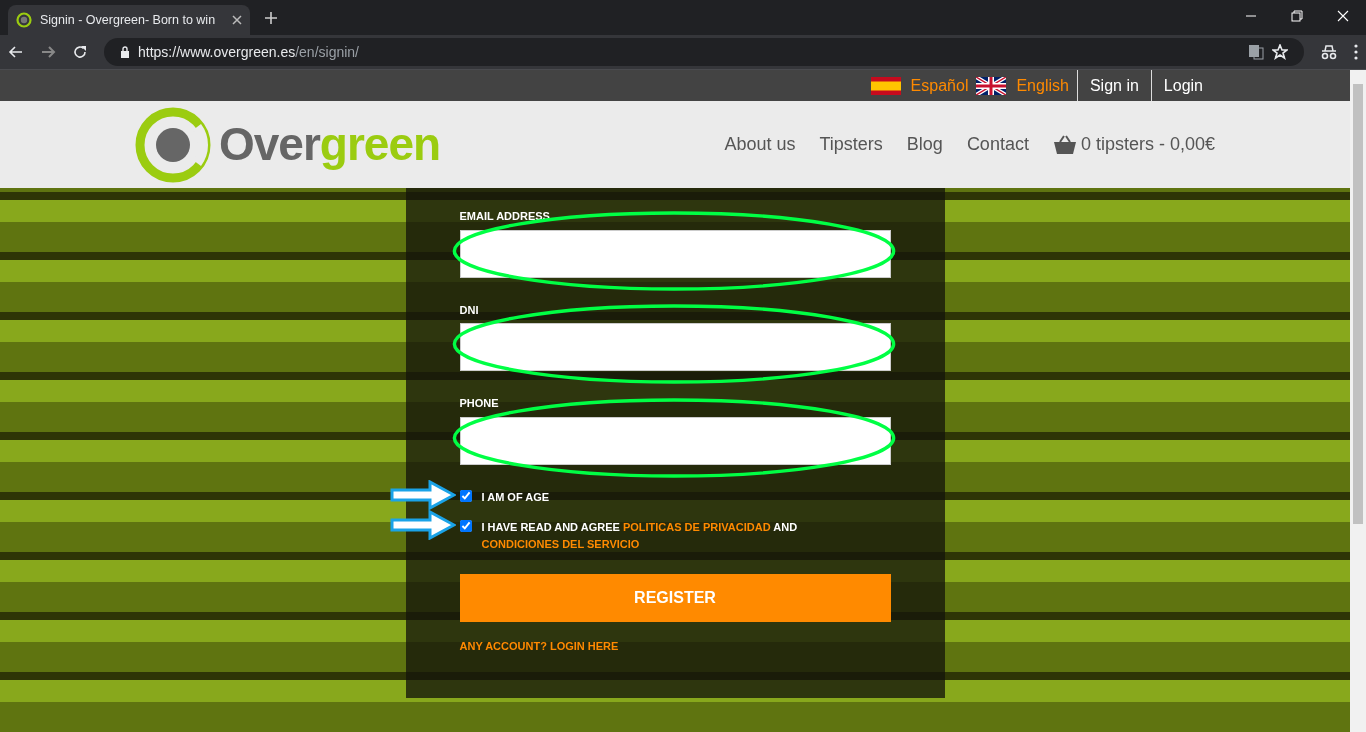 This screenshot has width=1366, height=732. Describe the element at coordinates (24, 20) in the screenshot. I see `site-logo-icon` at that location.